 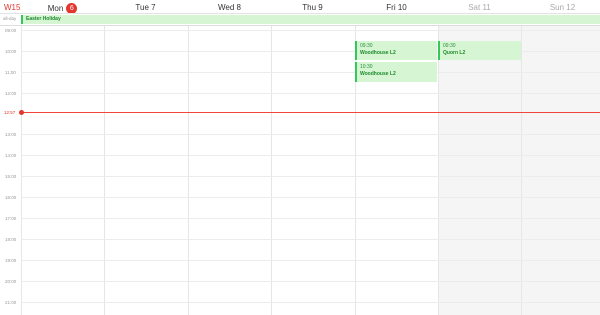 What do you see at coordinates (11, 239) in the screenshot?
I see `hour-label: 18:00` at bounding box center [11, 239].